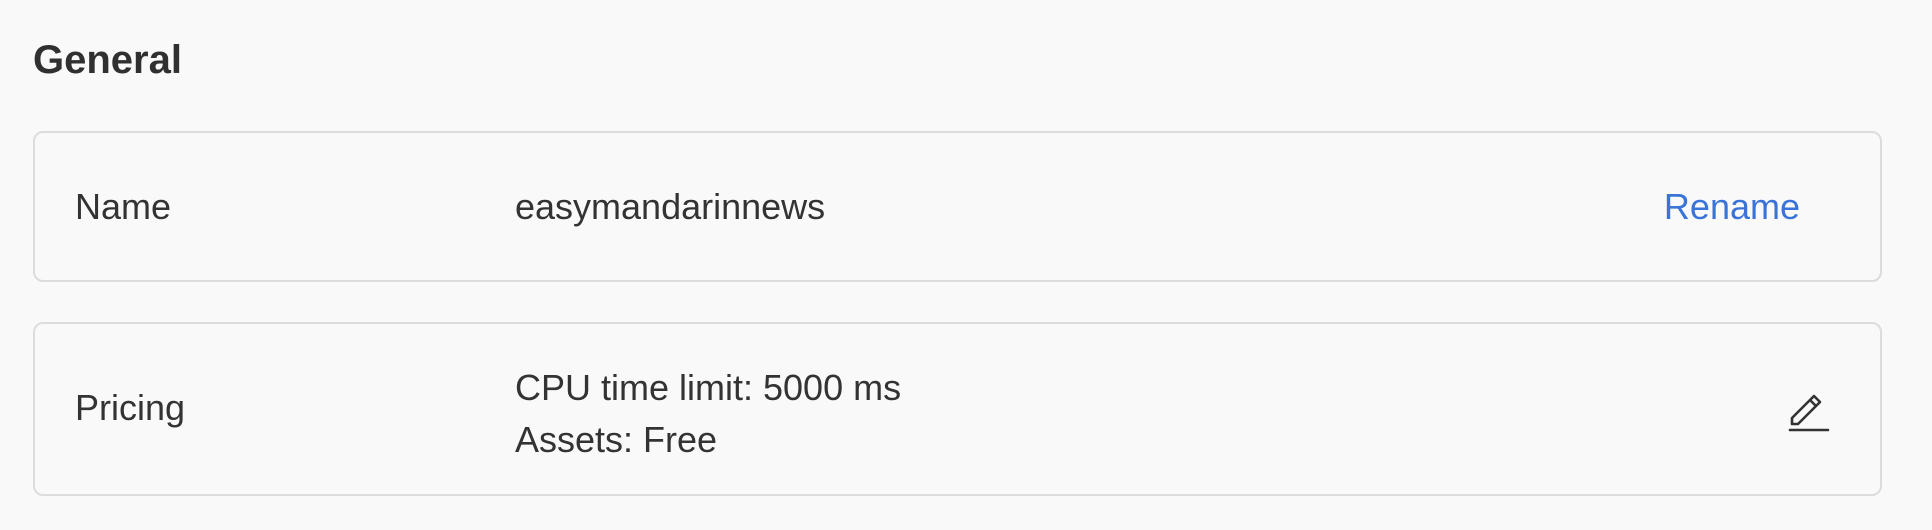 Image resolution: width=1932 pixels, height=530 pixels. I want to click on cpu-time-limit-text: CPU time limit: 5000 ms, so click(708, 387).